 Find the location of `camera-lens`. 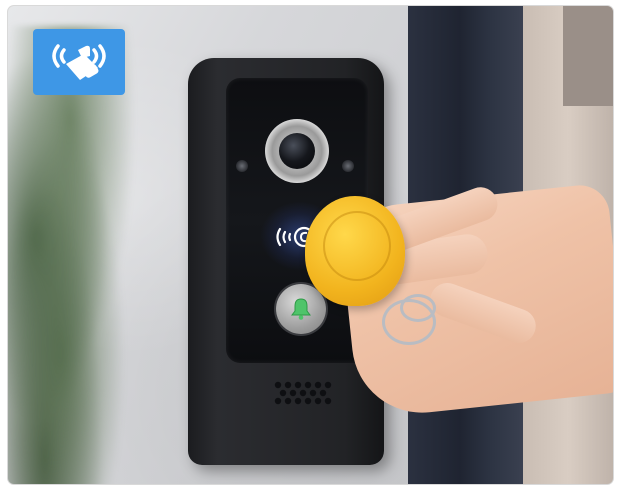

camera-lens is located at coordinates (297, 151).